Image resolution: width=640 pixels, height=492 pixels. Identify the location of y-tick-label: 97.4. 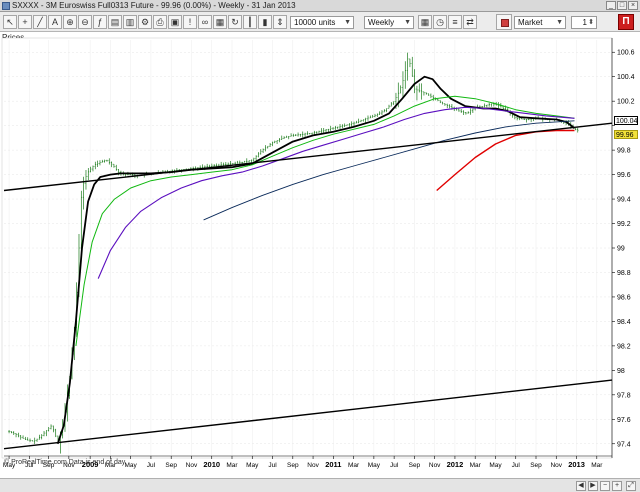
(624, 444).